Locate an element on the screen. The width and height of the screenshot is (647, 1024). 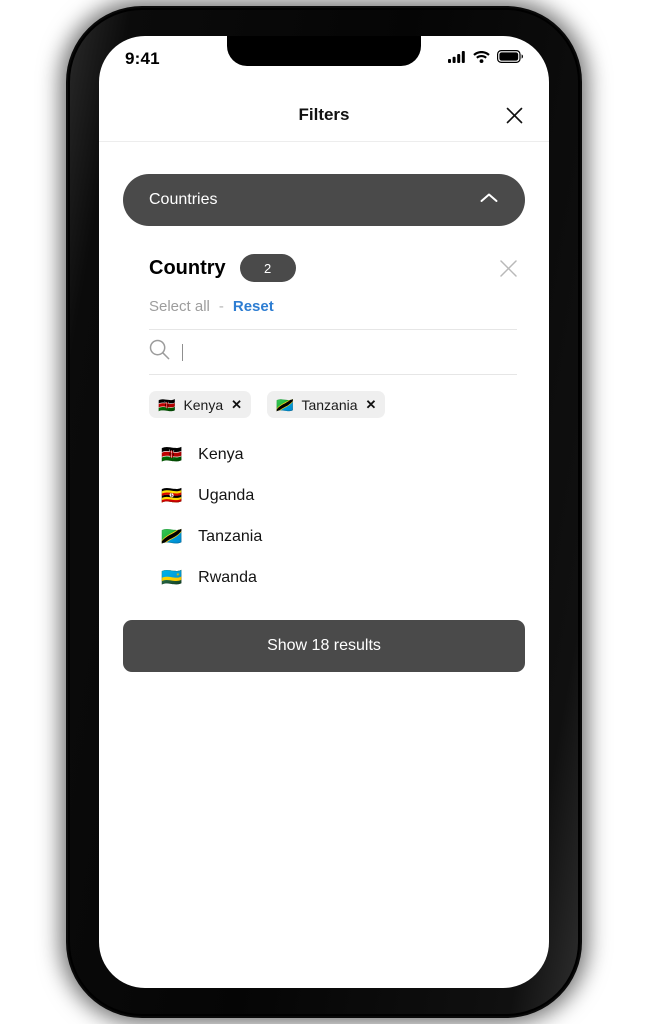
status-time: 9:41 is located at coordinates (142, 58).